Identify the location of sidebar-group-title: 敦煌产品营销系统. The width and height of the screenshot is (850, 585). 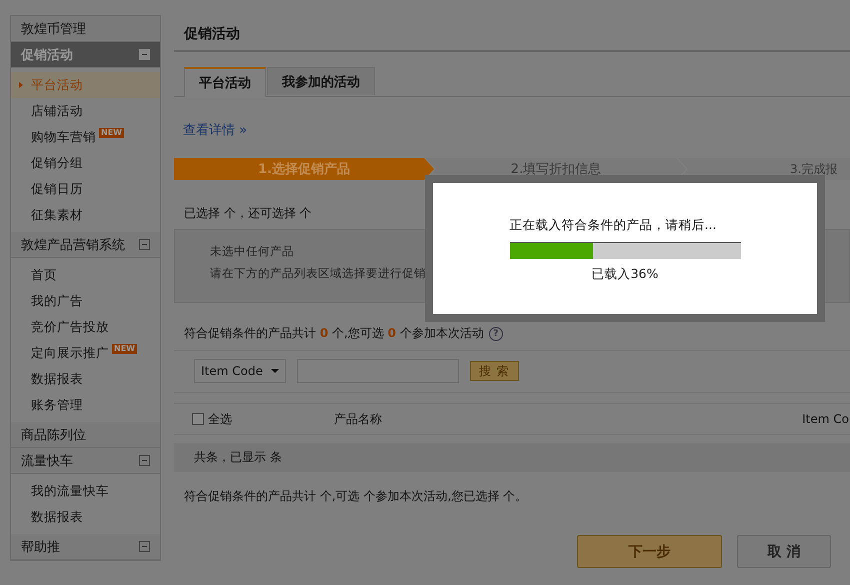
(73, 245).